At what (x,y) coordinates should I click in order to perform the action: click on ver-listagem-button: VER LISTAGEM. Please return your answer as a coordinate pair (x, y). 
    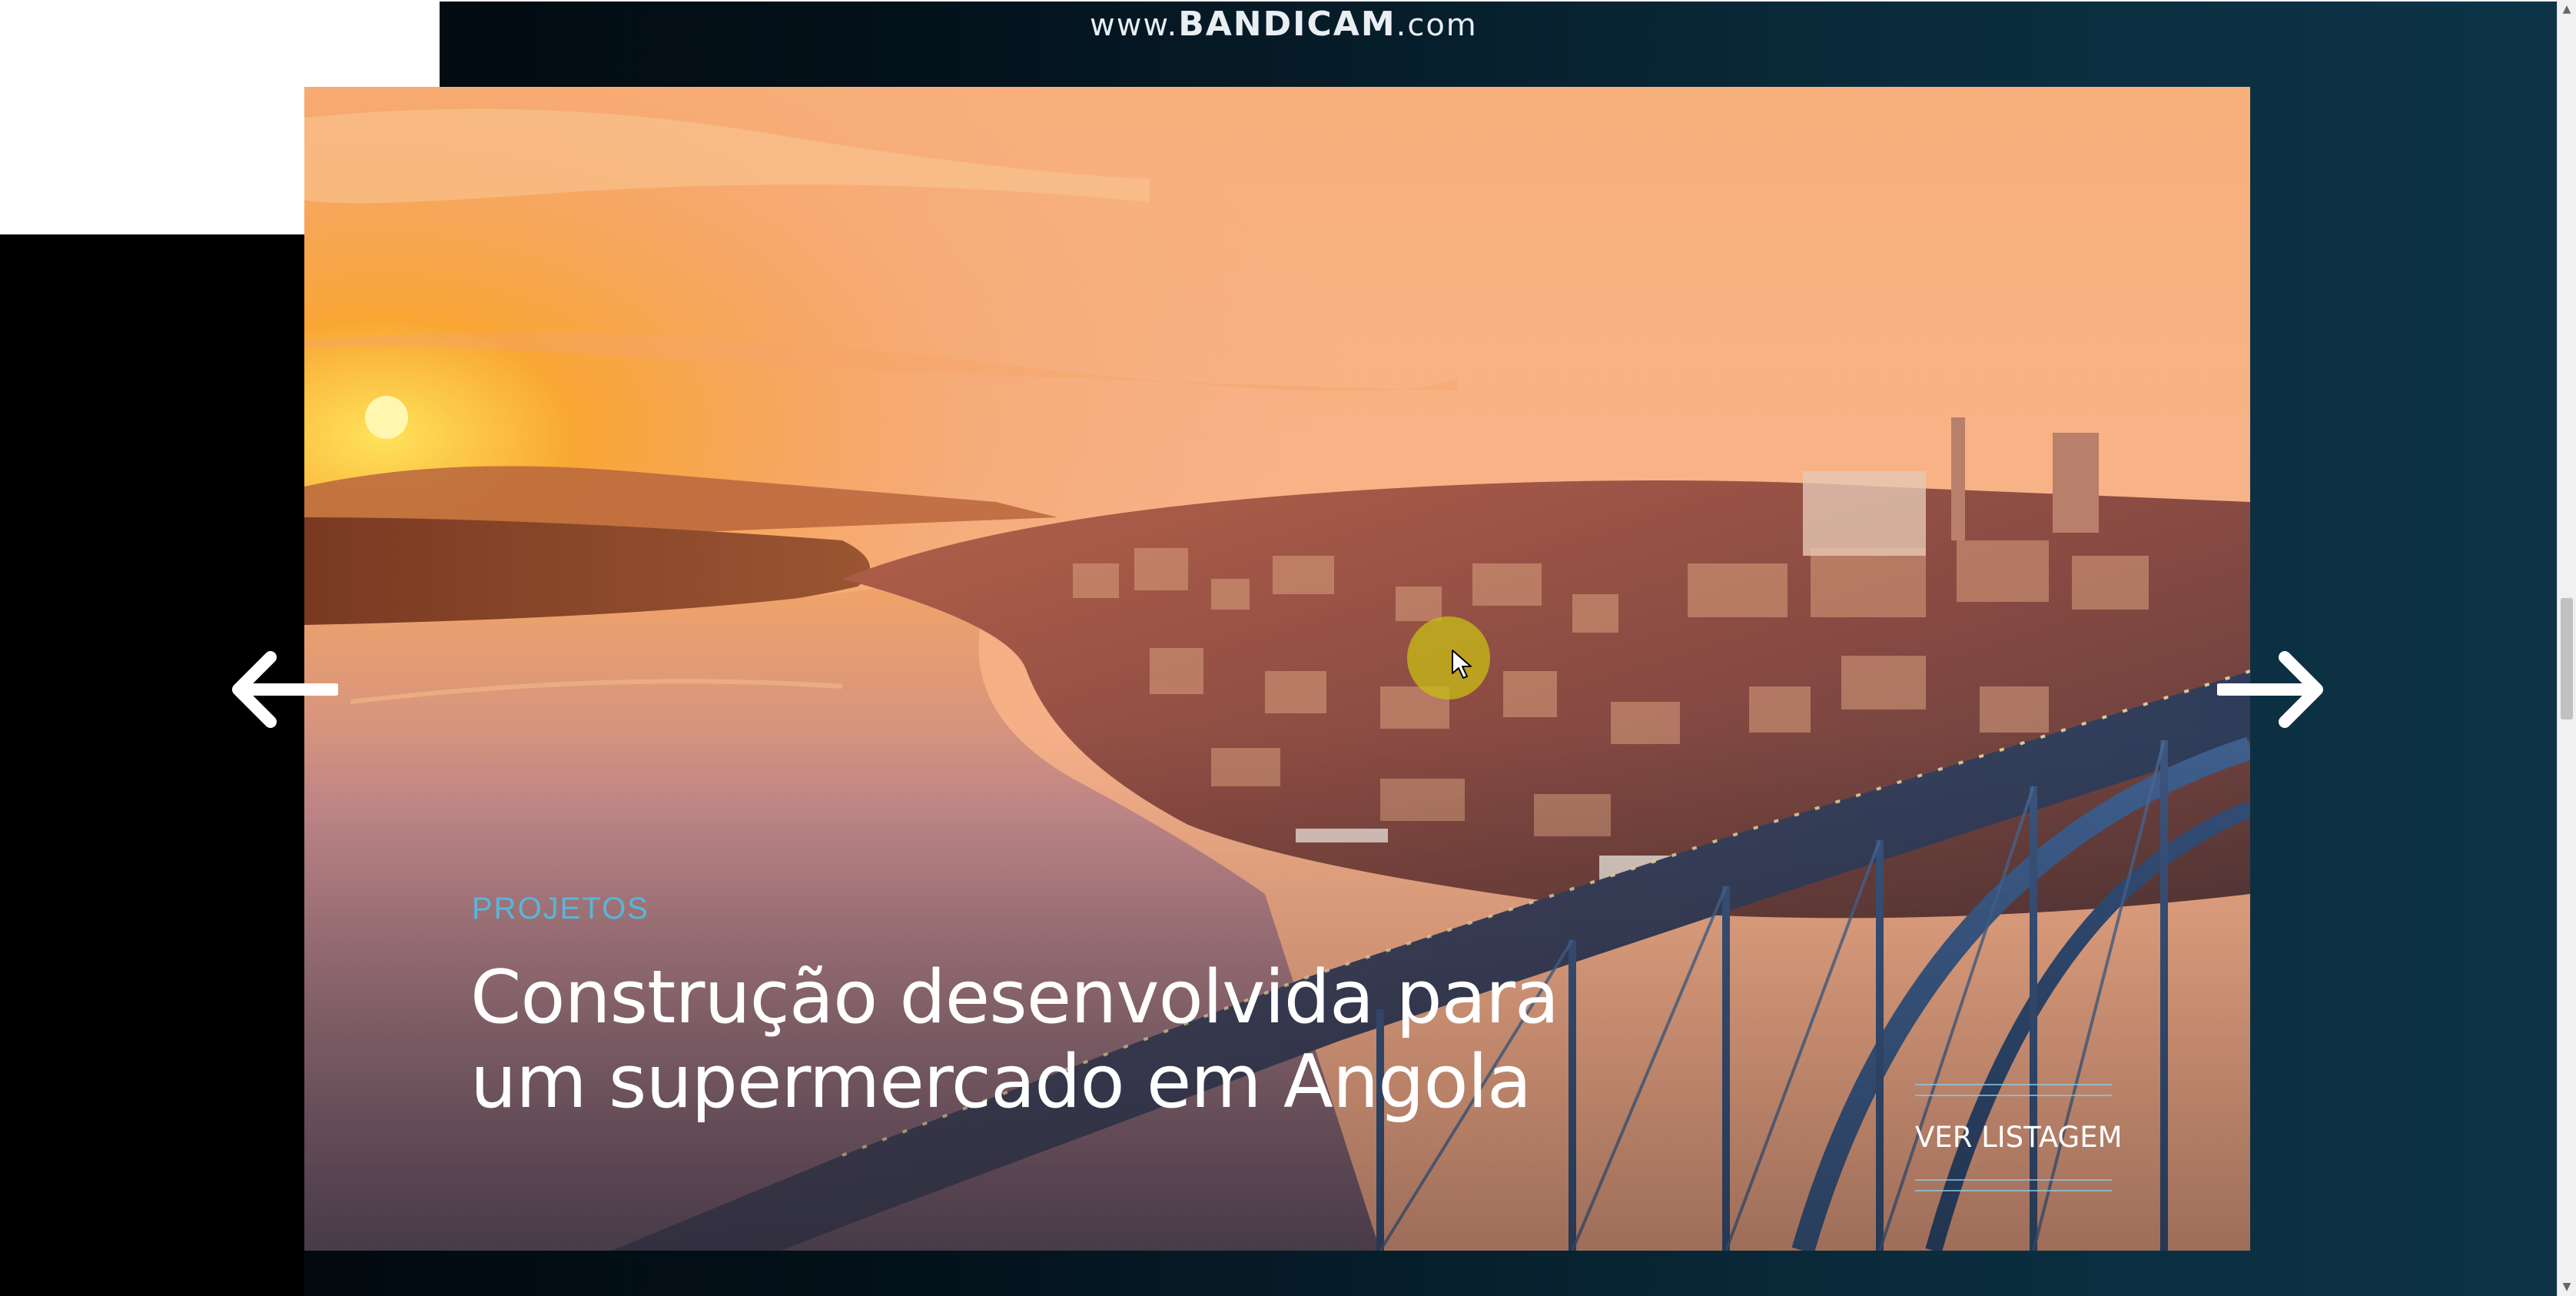
    Looking at the image, I should click on (2019, 1140).